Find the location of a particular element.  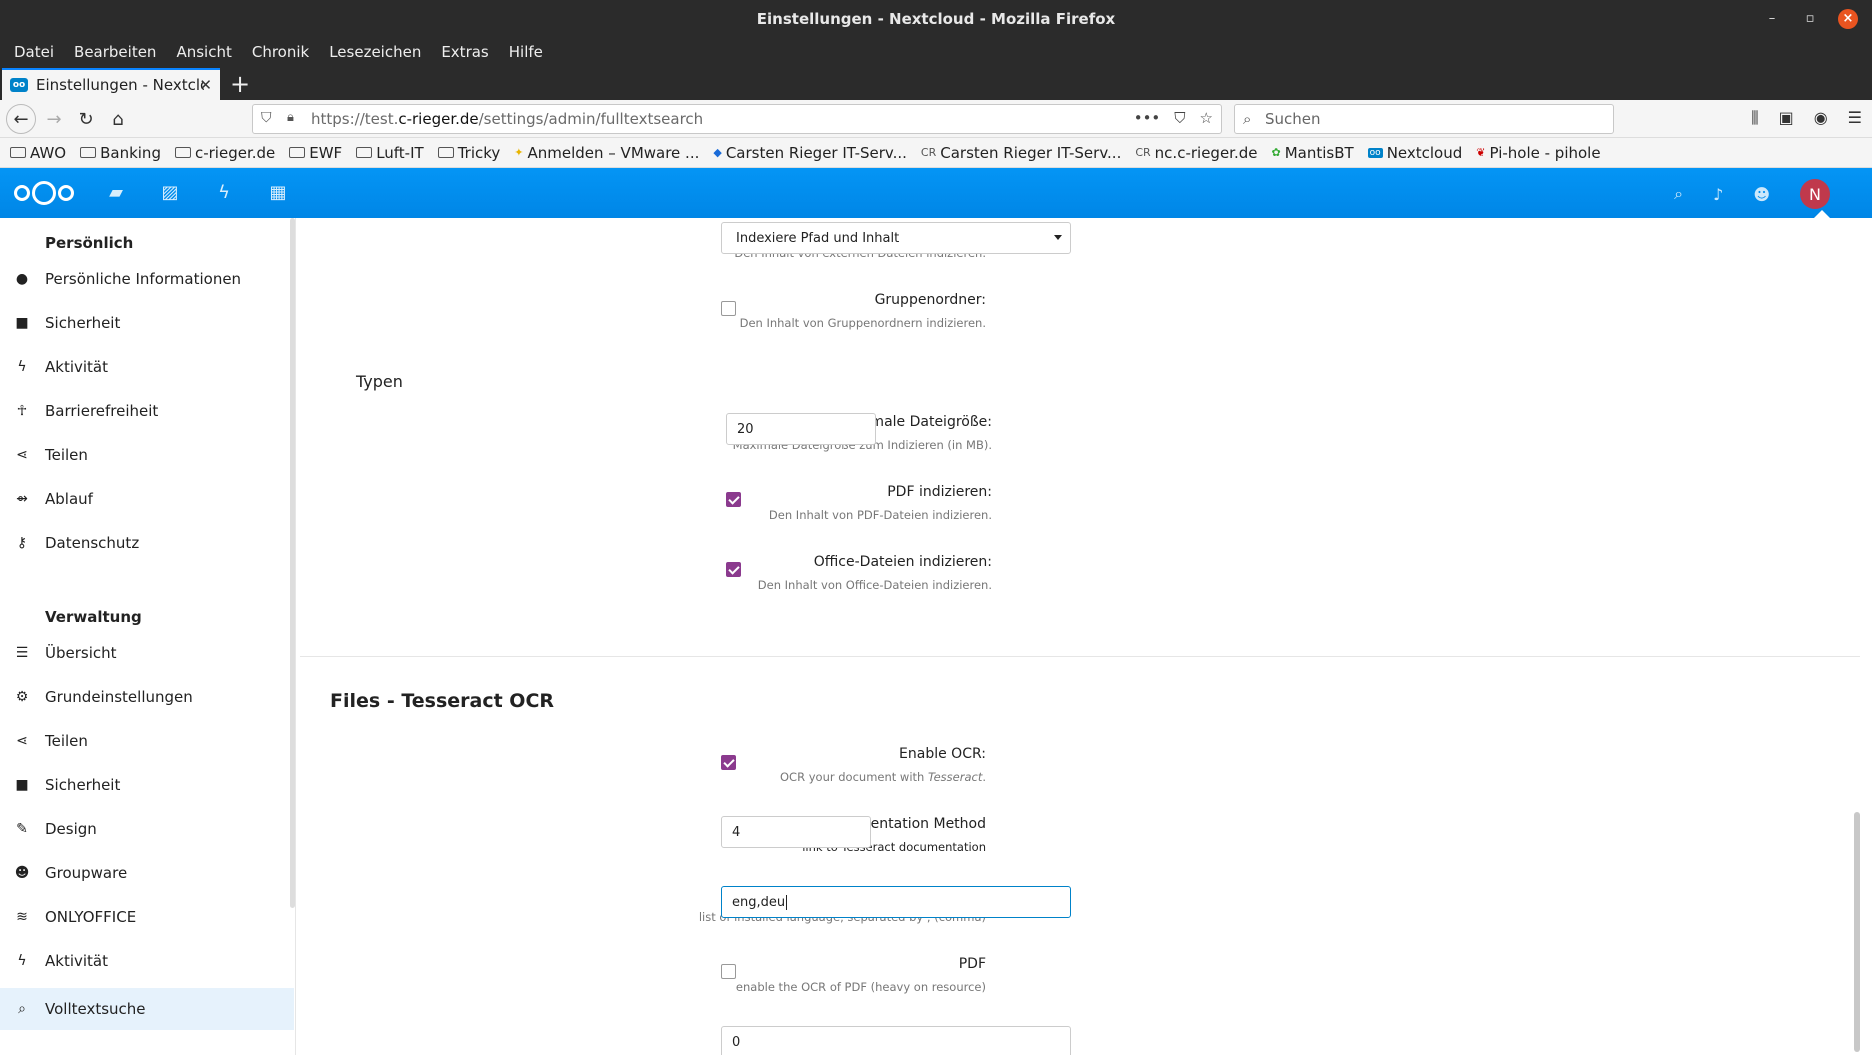

lock-icon: 🔒︎ is located at coordinates (290, 117).